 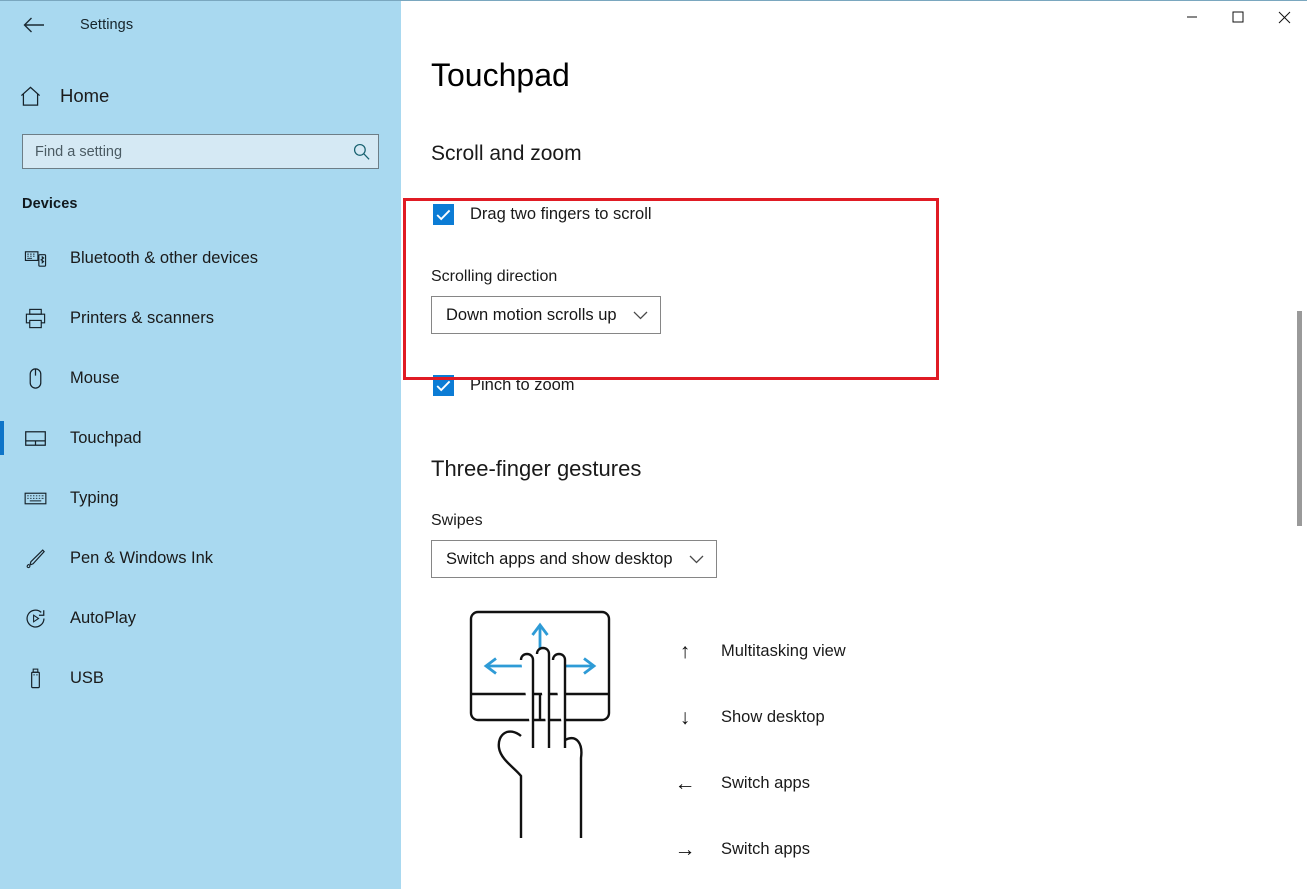 I want to click on home-label: Home, so click(x=85, y=95).